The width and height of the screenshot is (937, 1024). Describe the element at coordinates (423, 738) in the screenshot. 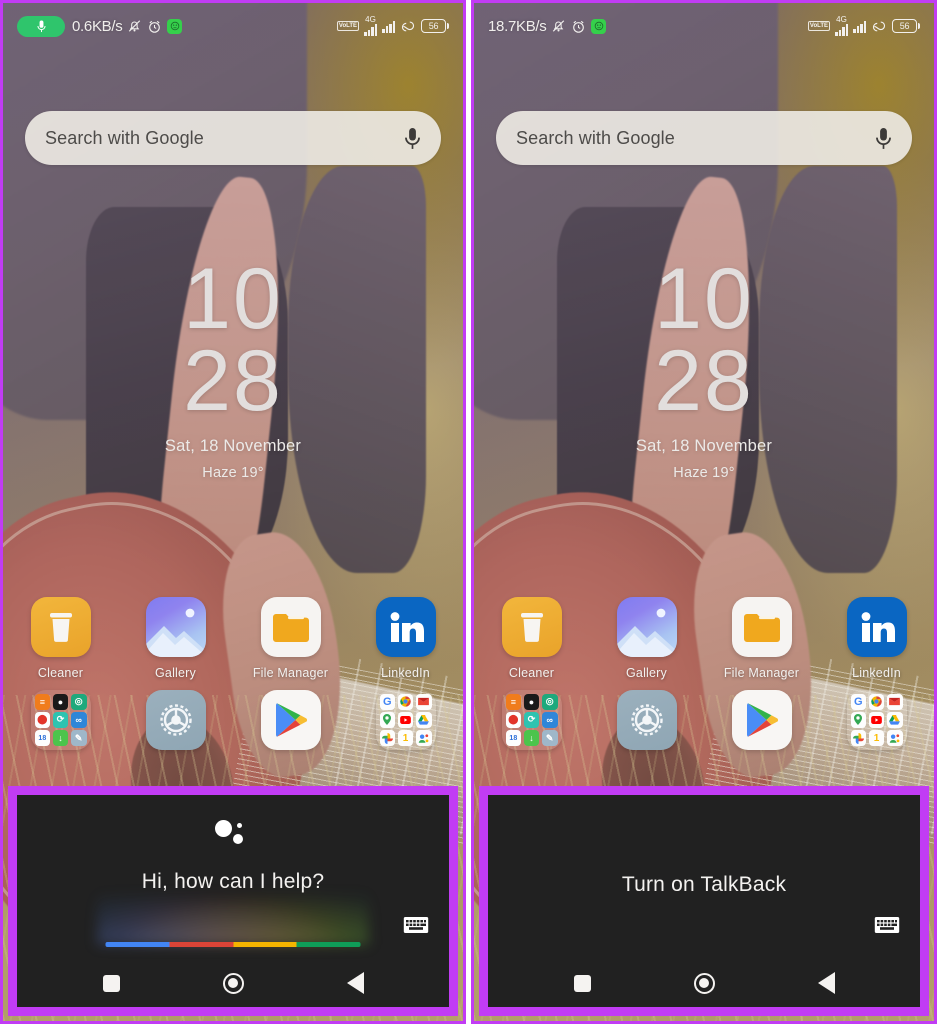

I see `mini-contacts-icon` at that location.